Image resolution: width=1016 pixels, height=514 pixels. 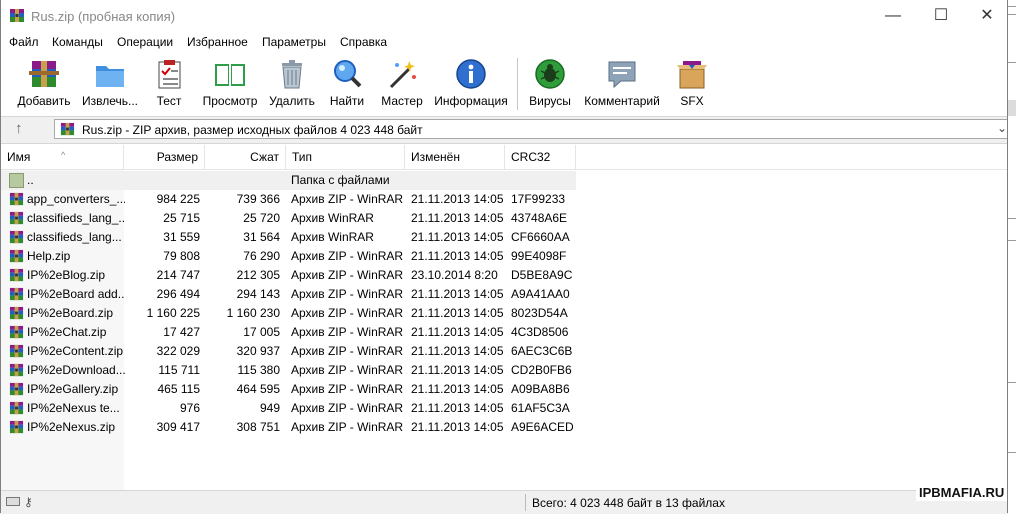 I want to click on winrar-app-icon, so click(x=17, y=16).